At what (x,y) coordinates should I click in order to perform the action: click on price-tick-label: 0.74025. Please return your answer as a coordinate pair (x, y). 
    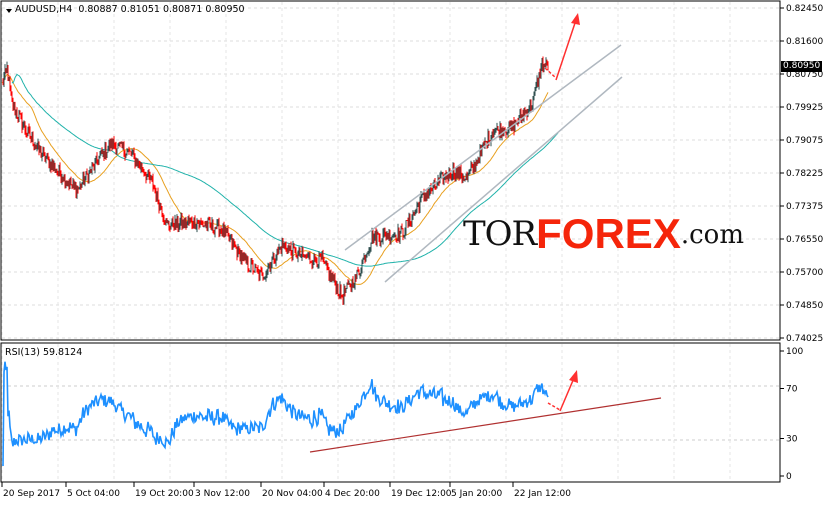
    Looking at the image, I should click on (804, 339).